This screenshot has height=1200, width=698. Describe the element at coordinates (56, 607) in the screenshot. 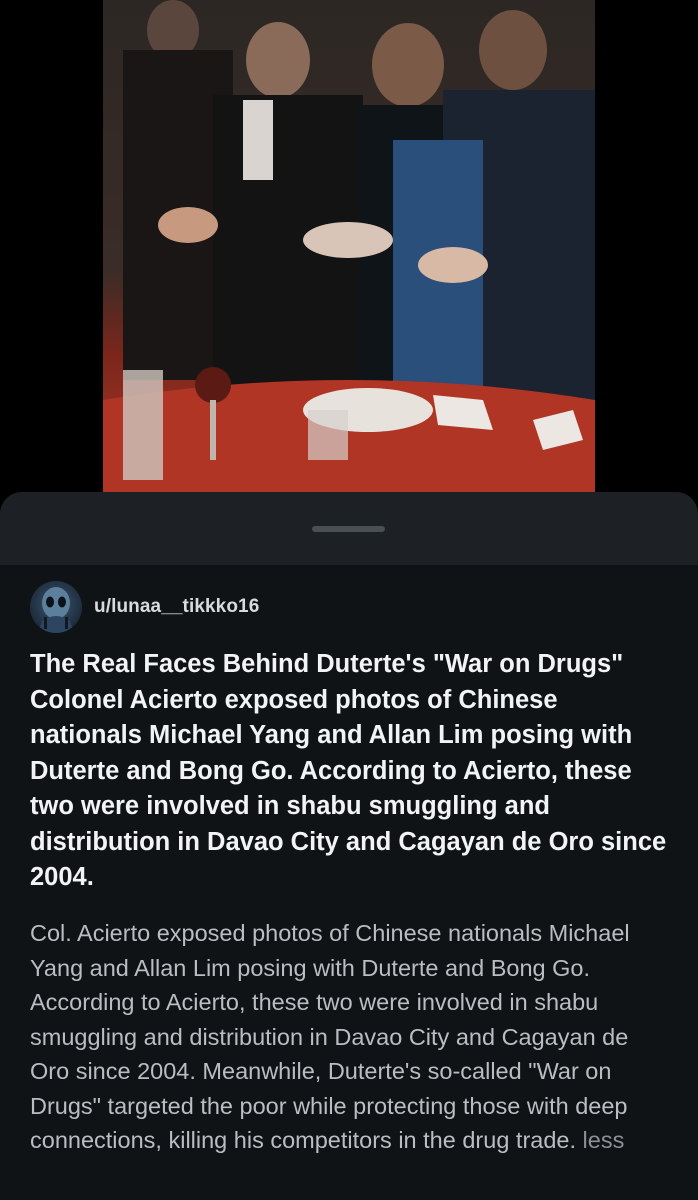

I see `alien-avatar-icon` at that location.